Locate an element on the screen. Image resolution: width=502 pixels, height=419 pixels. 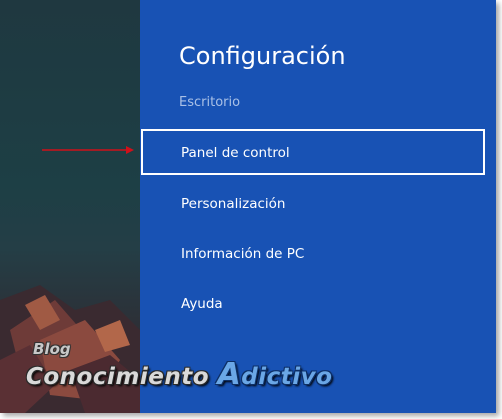
menu-item-pc-info: Información de PC is located at coordinates (313, 253).